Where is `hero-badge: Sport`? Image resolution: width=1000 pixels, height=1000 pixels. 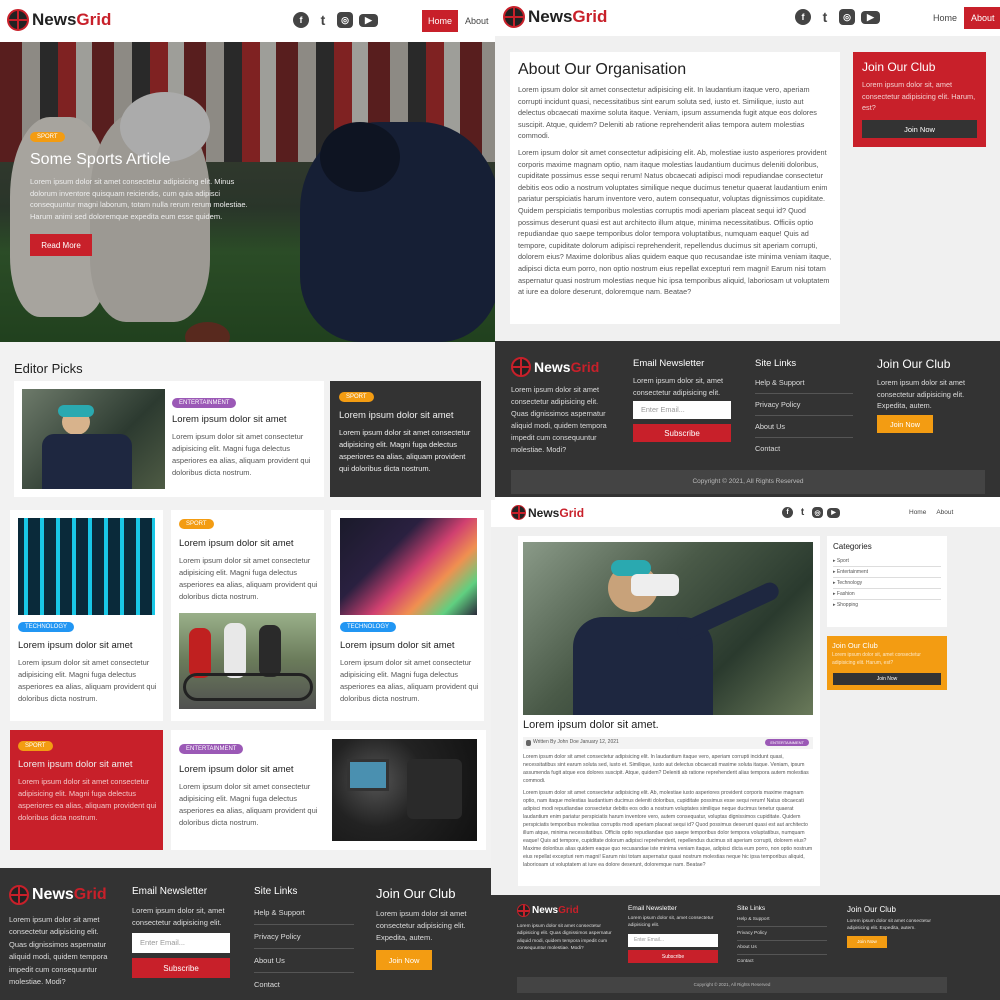
hero-badge: Sport is located at coordinates (47, 137).